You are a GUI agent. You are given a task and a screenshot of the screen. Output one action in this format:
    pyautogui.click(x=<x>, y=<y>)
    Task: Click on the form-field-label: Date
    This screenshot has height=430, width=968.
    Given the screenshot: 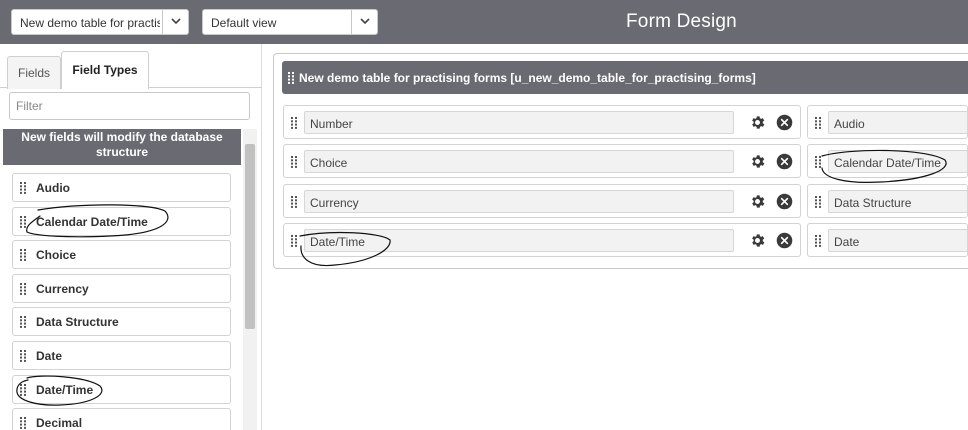 What is the action you would take?
    pyautogui.click(x=898, y=240)
    